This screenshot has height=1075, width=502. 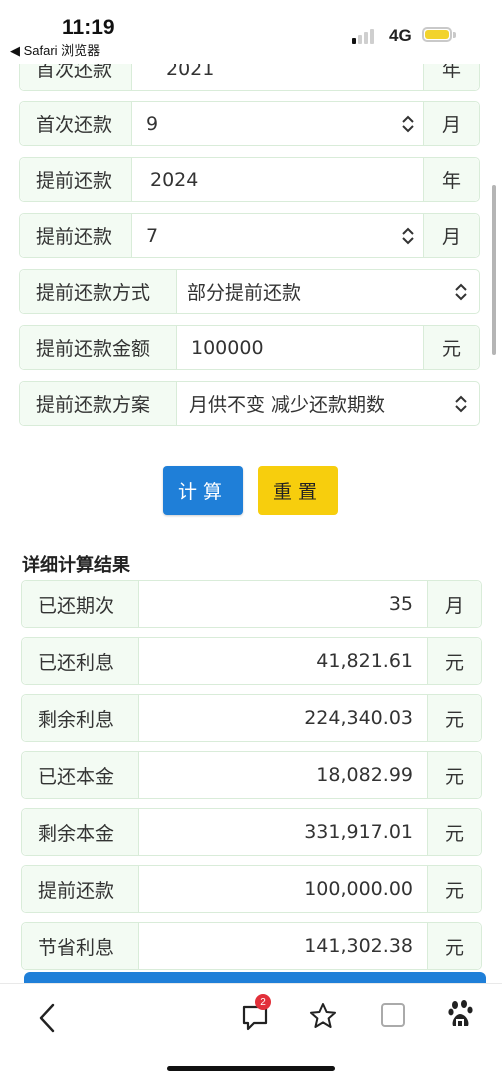 I want to click on result-row: 已还利息 41,821.61 元, so click(x=251, y=661).